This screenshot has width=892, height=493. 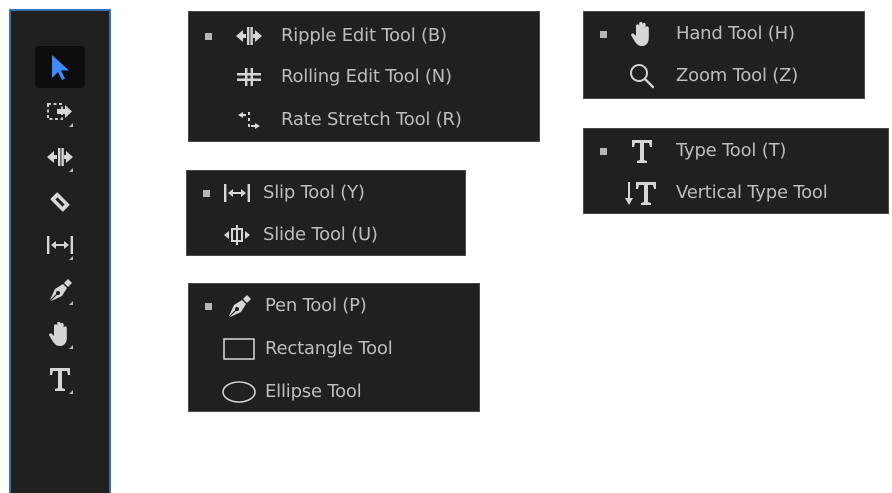 What do you see at coordinates (724, 55) in the screenshot?
I see `hand-tools-menu: Hand Tool (H) Zoom Tool (Z)` at bounding box center [724, 55].